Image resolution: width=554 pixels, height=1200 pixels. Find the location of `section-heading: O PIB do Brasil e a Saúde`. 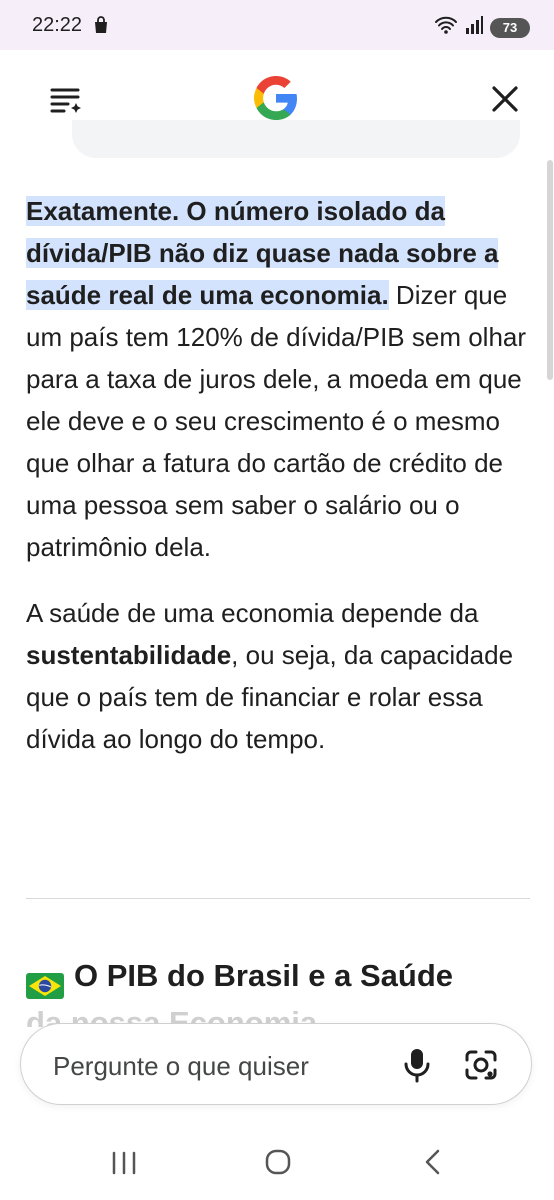

section-heading: O PIB do Brasil e a Saúde is located at coordinates (278, 976).